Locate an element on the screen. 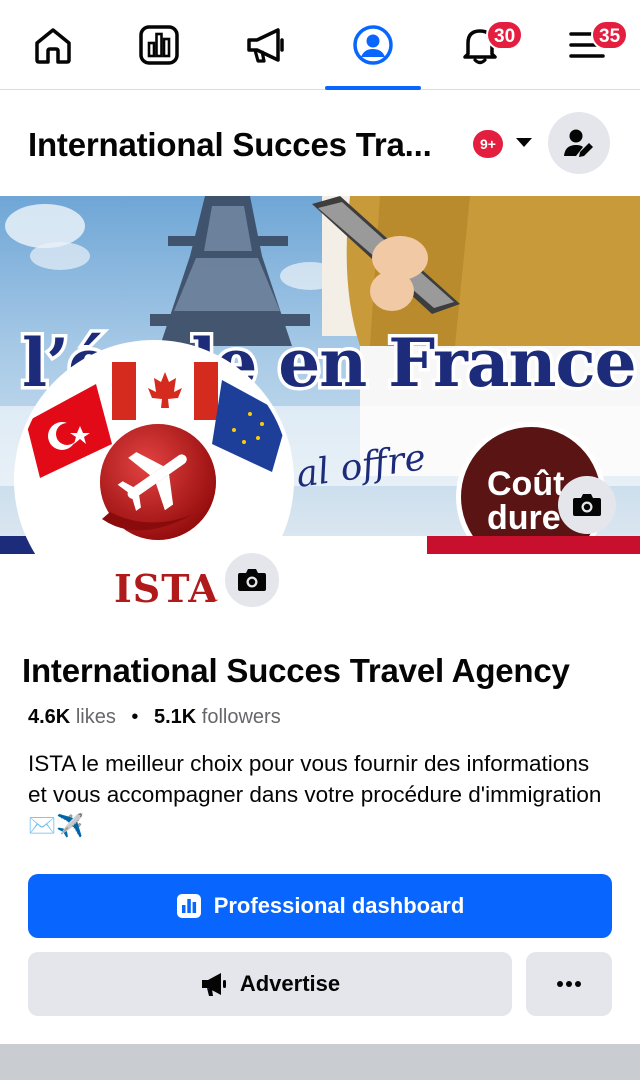  tab-dashboard is located at coordinates (159, 45).